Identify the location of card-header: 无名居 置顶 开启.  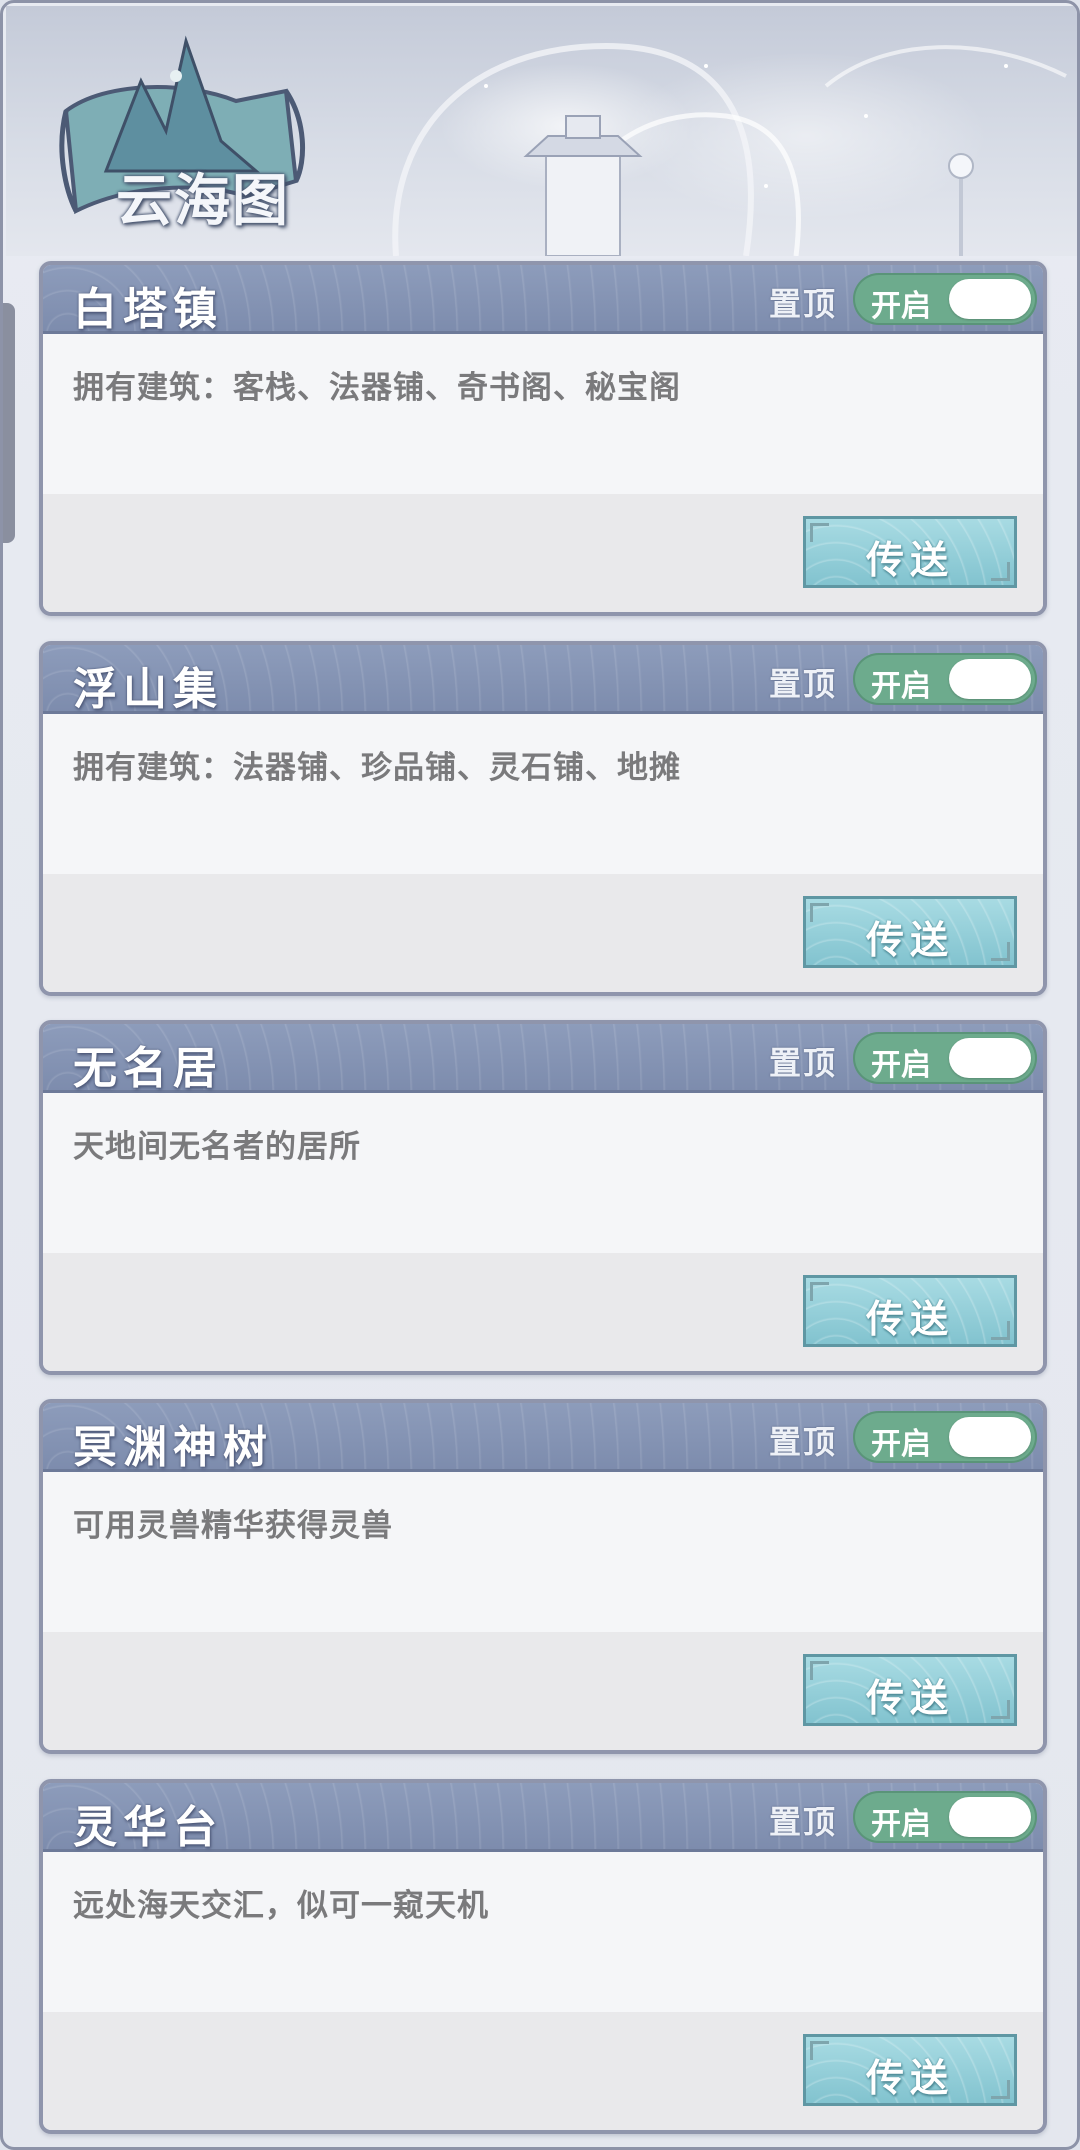
(543, 1059).